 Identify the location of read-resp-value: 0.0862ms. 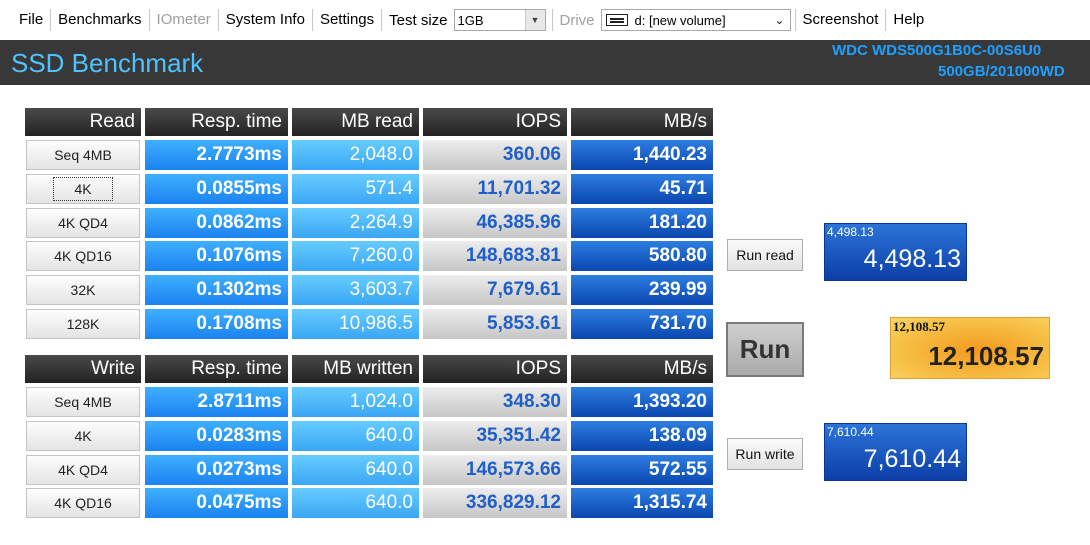
(216, 222).